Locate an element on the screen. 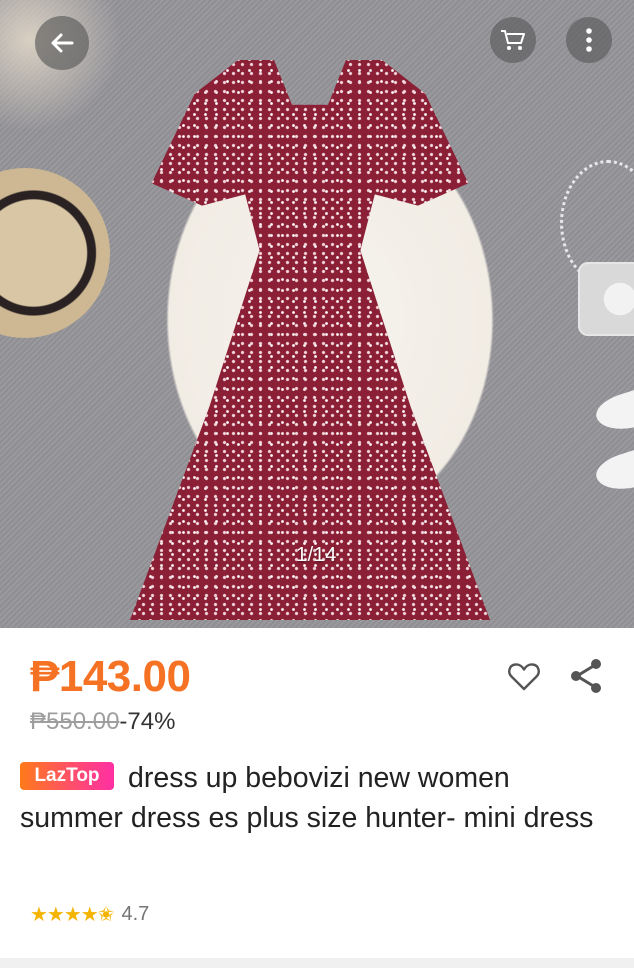  hat-prop-image is located at coordinates (55, 253).